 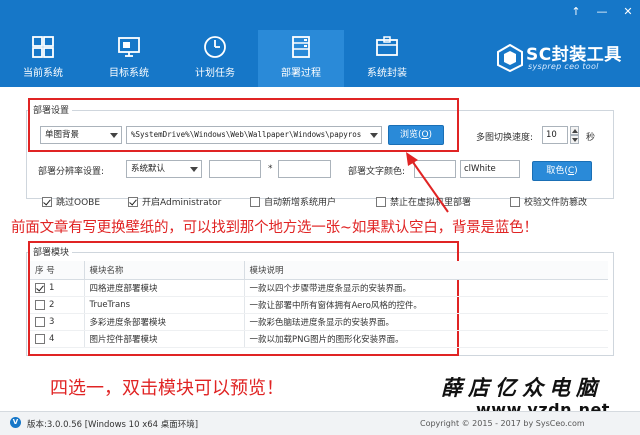 What do you see at coordinates (426, 305) in the screenshot?
I see `module-desc: 一款让部署中所有窗体拥有Aero风格的控件。` at bounding box center [426, 305].